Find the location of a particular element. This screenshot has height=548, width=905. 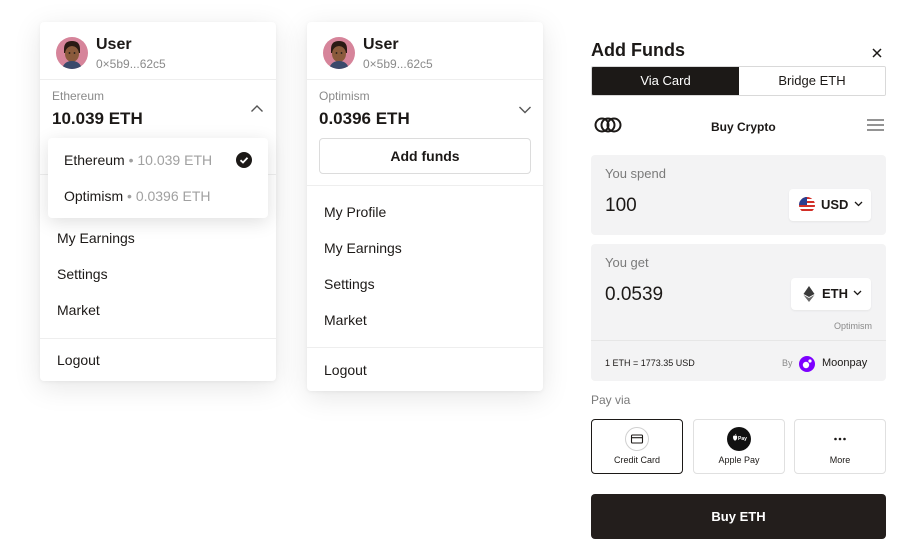

close-icon is located at coordinates (877, 53).